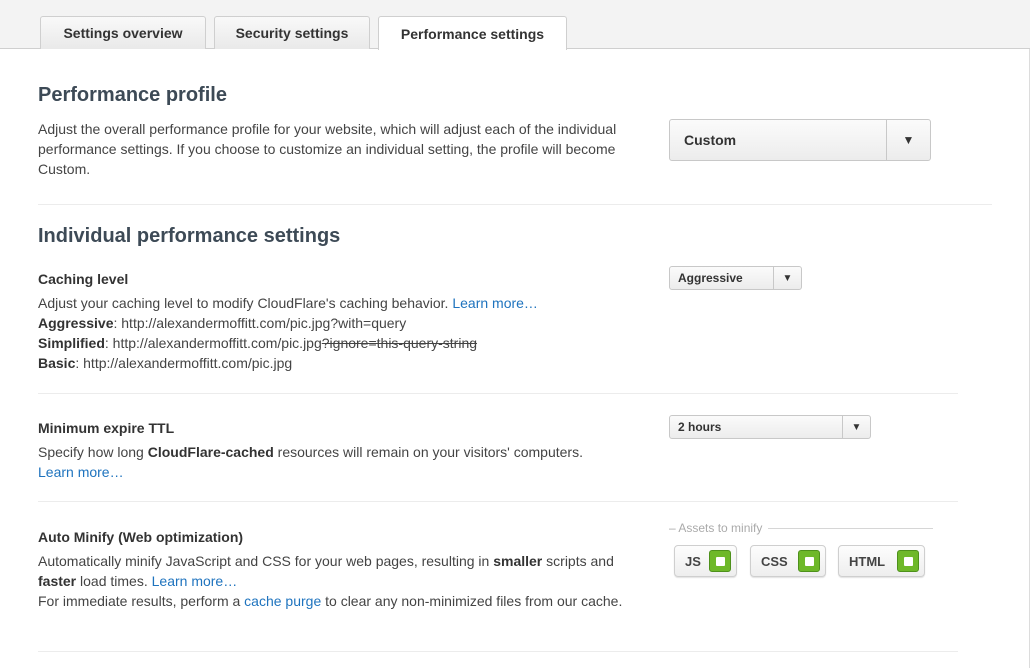 The width and height of the screenshot is (1030, 668). Describe the element at coordinates (213, 343) in the screenshot. I see `simplified-url: : http://alexandermoffitt.com/pic.jpg` at that location.